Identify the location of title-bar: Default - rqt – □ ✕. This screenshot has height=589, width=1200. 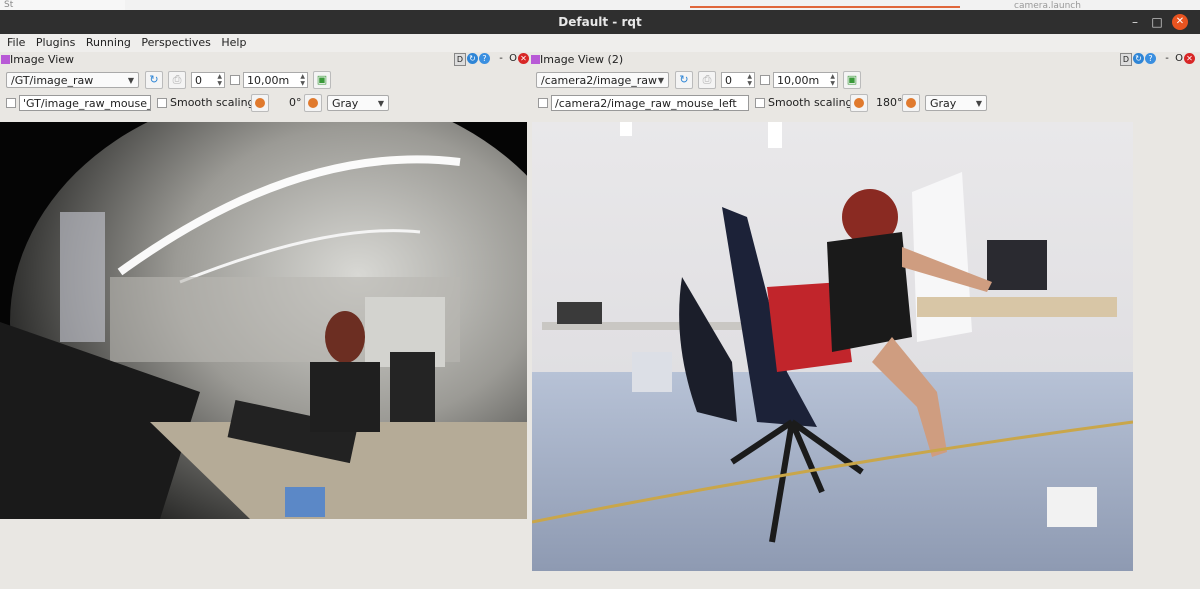
(600, 22).